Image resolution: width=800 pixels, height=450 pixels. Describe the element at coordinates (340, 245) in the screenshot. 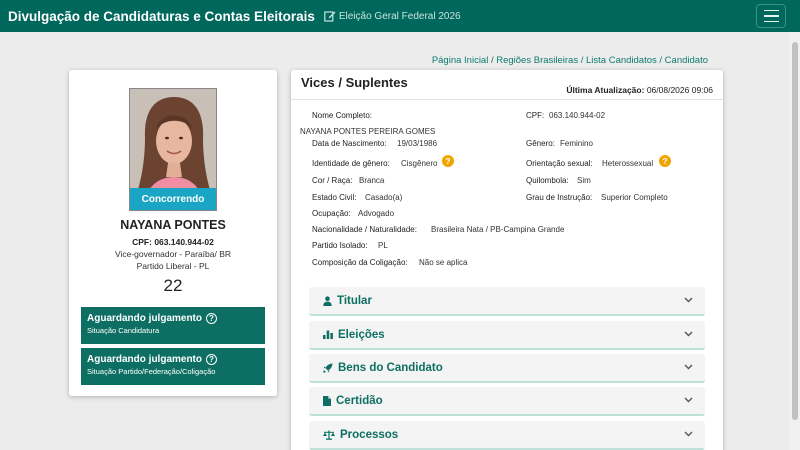

I see `partido-isolado-label: Partido Isolado:` at that location.